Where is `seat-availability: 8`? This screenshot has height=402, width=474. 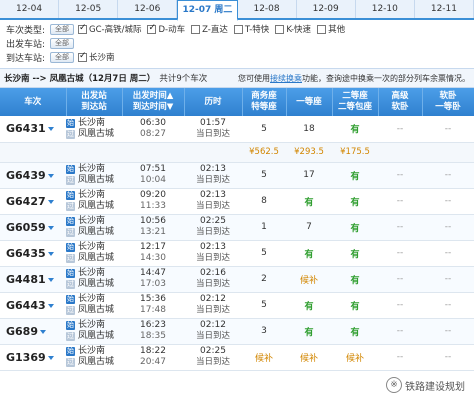 seat-availability: 8 is located at coordinates (264, 201).